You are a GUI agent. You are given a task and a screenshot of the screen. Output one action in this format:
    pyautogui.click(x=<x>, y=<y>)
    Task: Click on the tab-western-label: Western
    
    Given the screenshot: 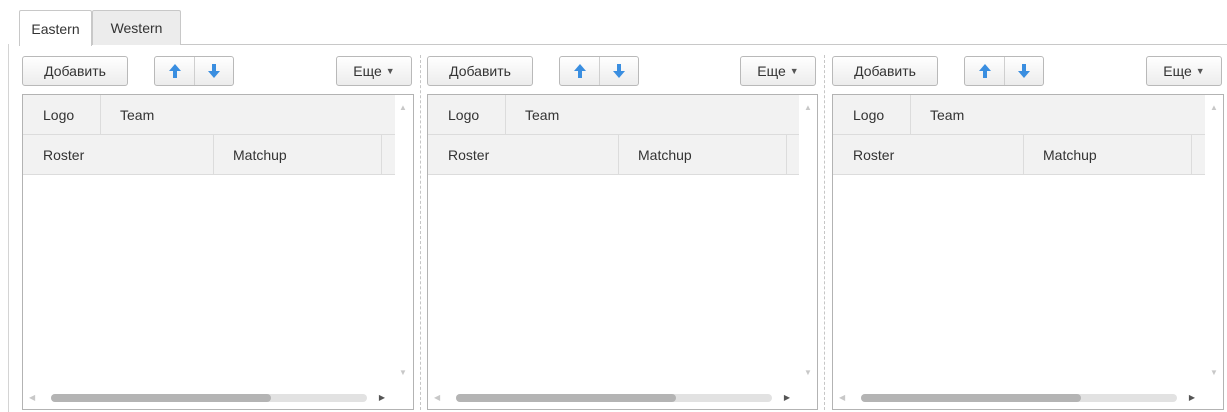 What is the action you would take?
    pyautogui.click(x=136, y=28)
    